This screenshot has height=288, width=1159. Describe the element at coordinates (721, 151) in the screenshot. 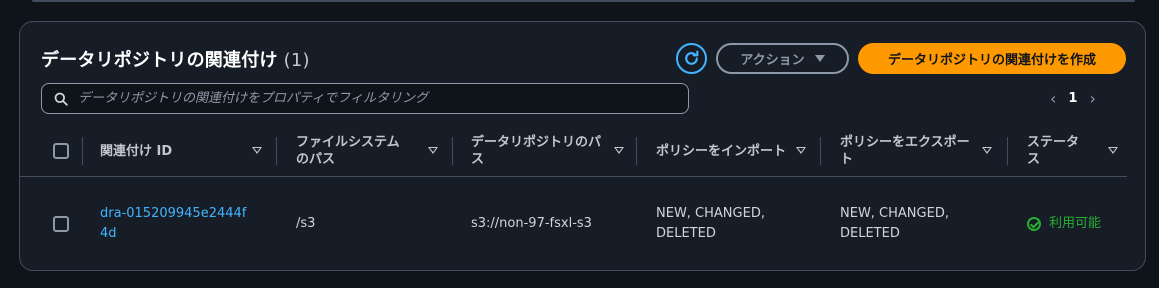

I see `column-header-label: ポリシーをインポート` at that location.